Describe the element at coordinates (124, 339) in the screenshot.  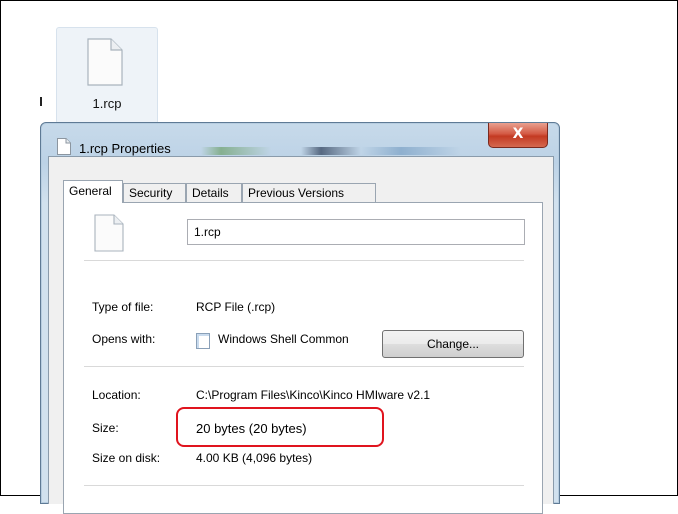
I see `opens-with-label: Opens with:` at that location.